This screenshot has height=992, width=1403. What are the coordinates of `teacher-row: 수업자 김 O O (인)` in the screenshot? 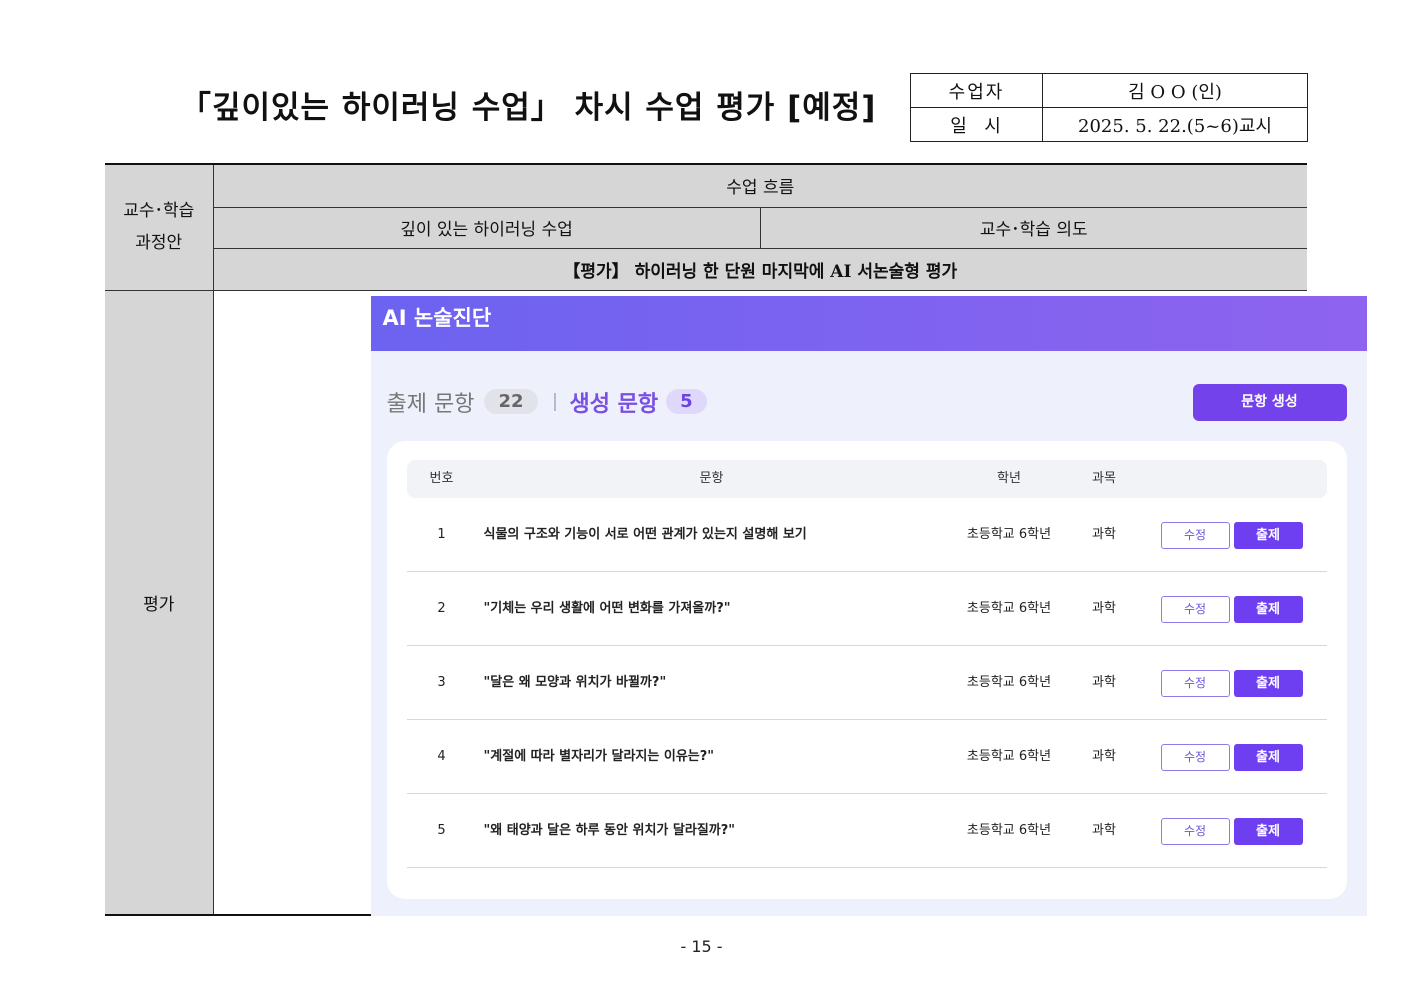 It's located at (1109, 90).